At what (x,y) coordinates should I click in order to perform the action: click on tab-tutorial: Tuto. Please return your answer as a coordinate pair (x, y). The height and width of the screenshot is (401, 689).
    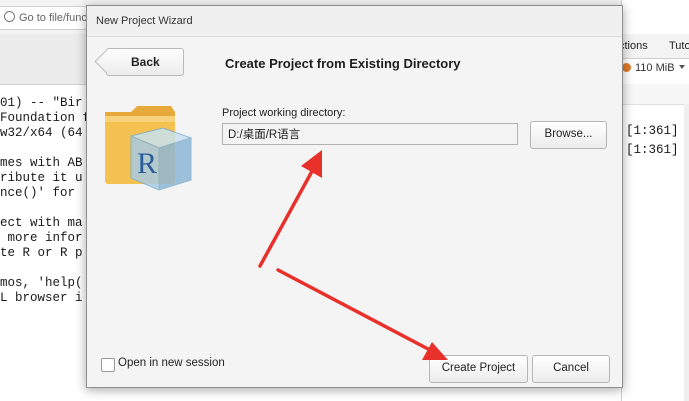
    Looking at the image, I should click on (679, 46).